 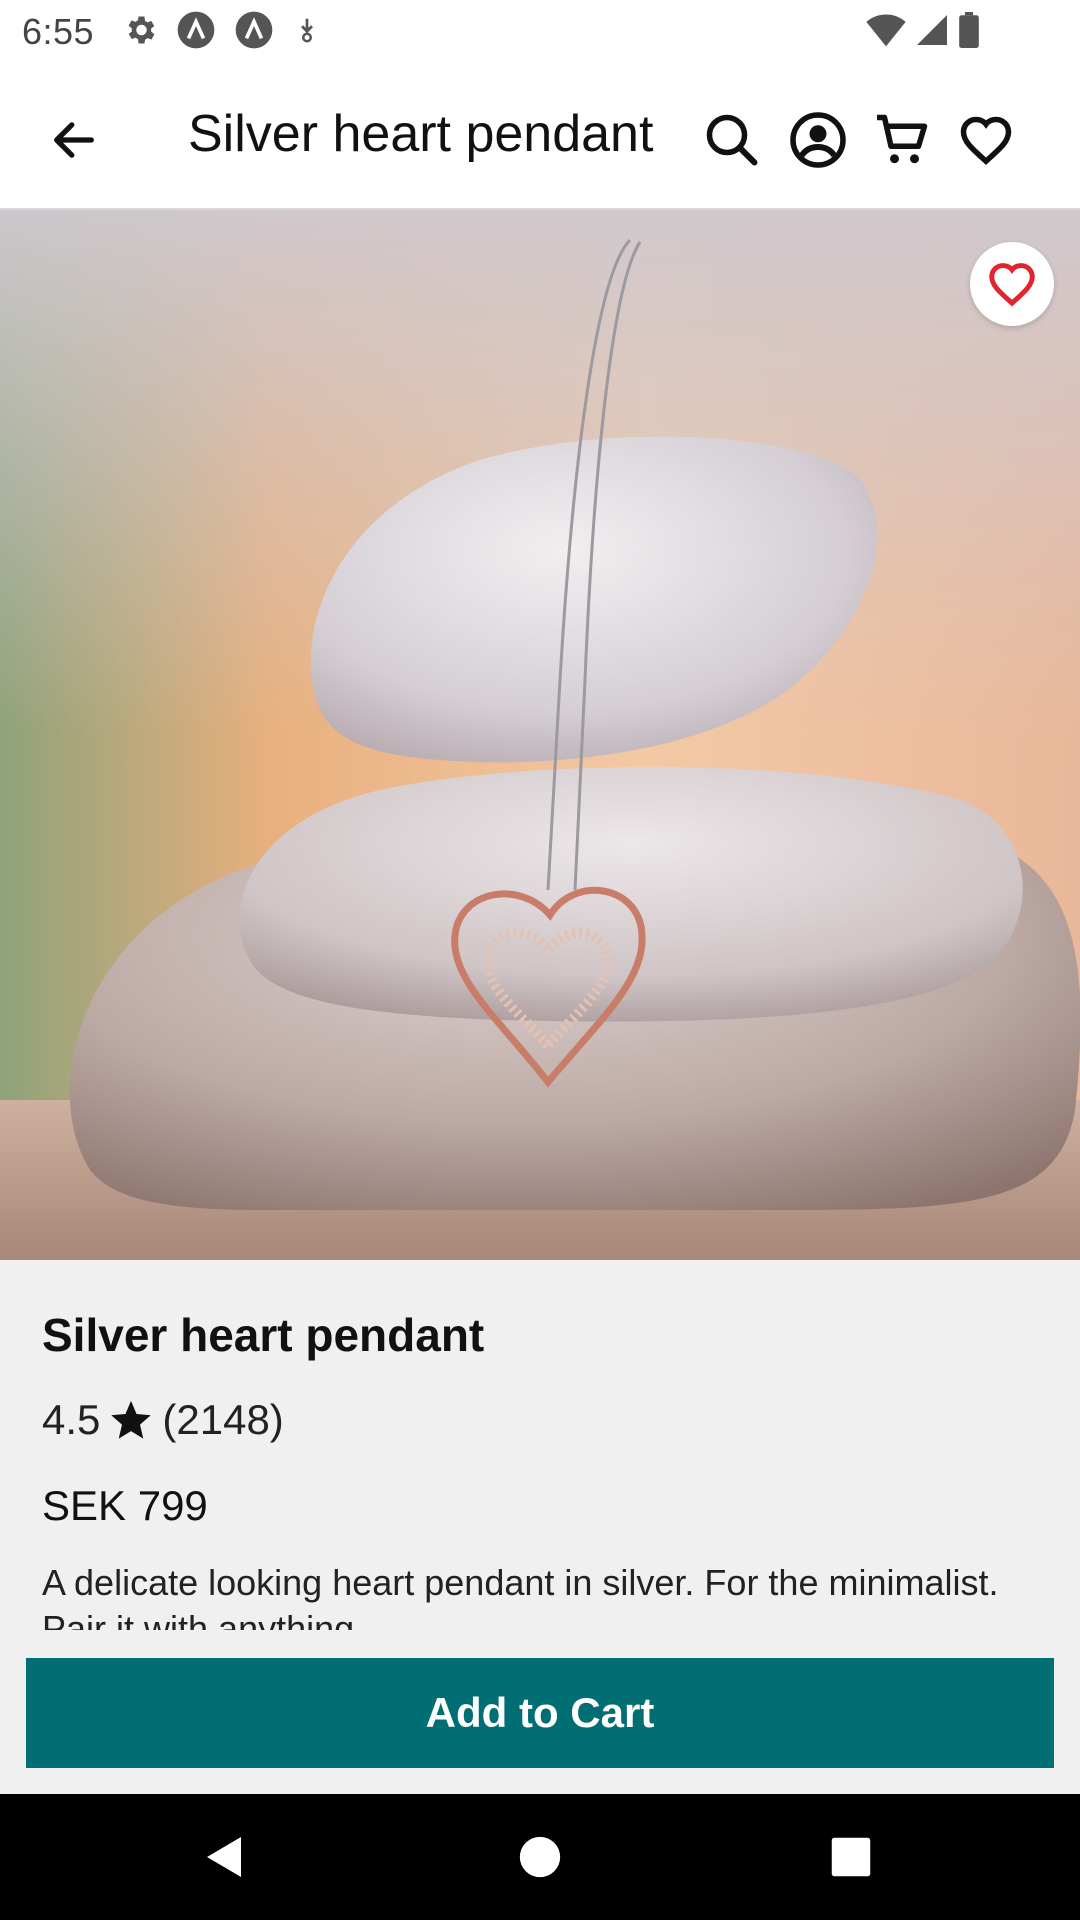 What do you see at coordinates (58, 31) in the screenshot?
I see `status-time: 6:55` at bounding box center [58, 31].